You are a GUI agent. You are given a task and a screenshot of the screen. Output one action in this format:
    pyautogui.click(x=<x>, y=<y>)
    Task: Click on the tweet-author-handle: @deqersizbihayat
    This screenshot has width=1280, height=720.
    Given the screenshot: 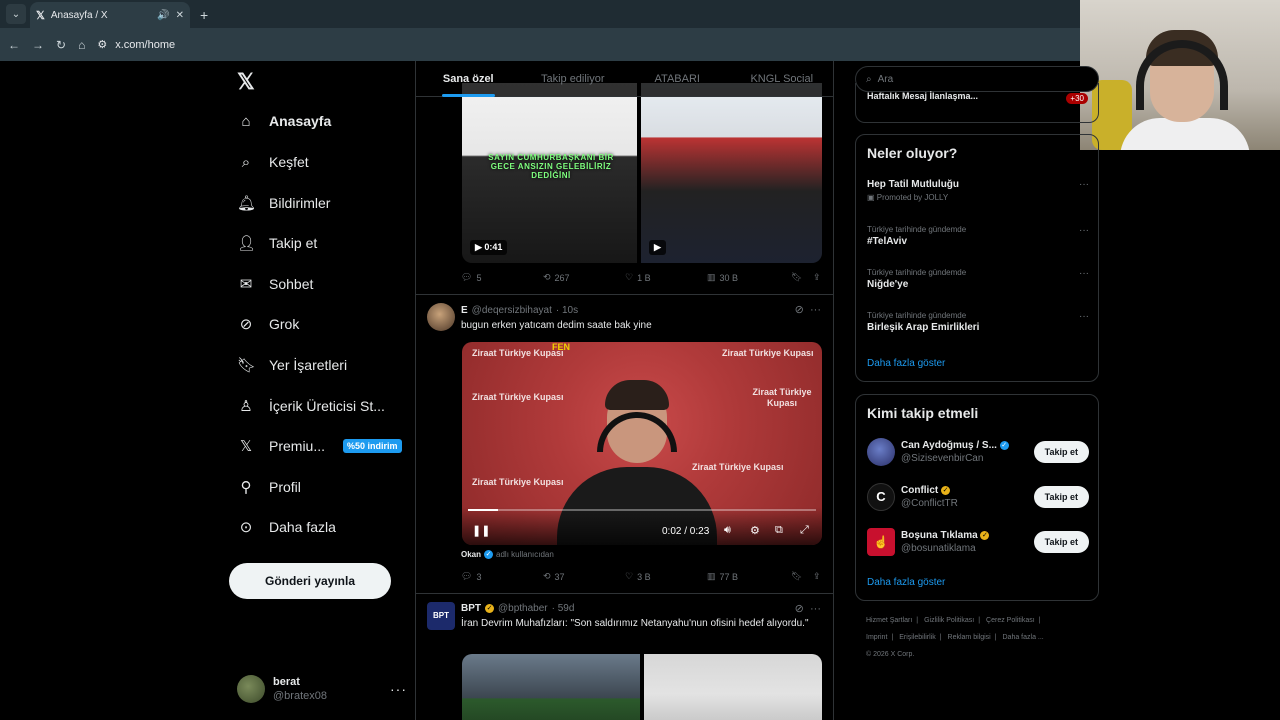 What is the action you would take?
    pyautogui.click(x=512, y=310)
    